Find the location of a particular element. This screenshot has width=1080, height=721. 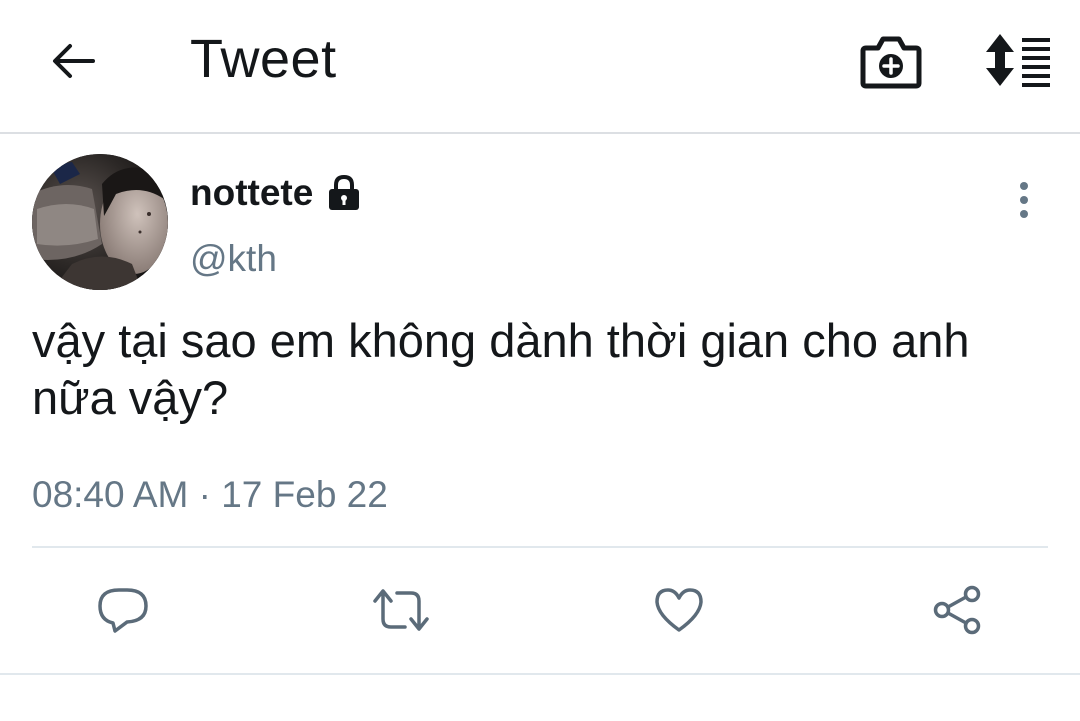

sort-list-icon is located at coordinates (1018, 60).